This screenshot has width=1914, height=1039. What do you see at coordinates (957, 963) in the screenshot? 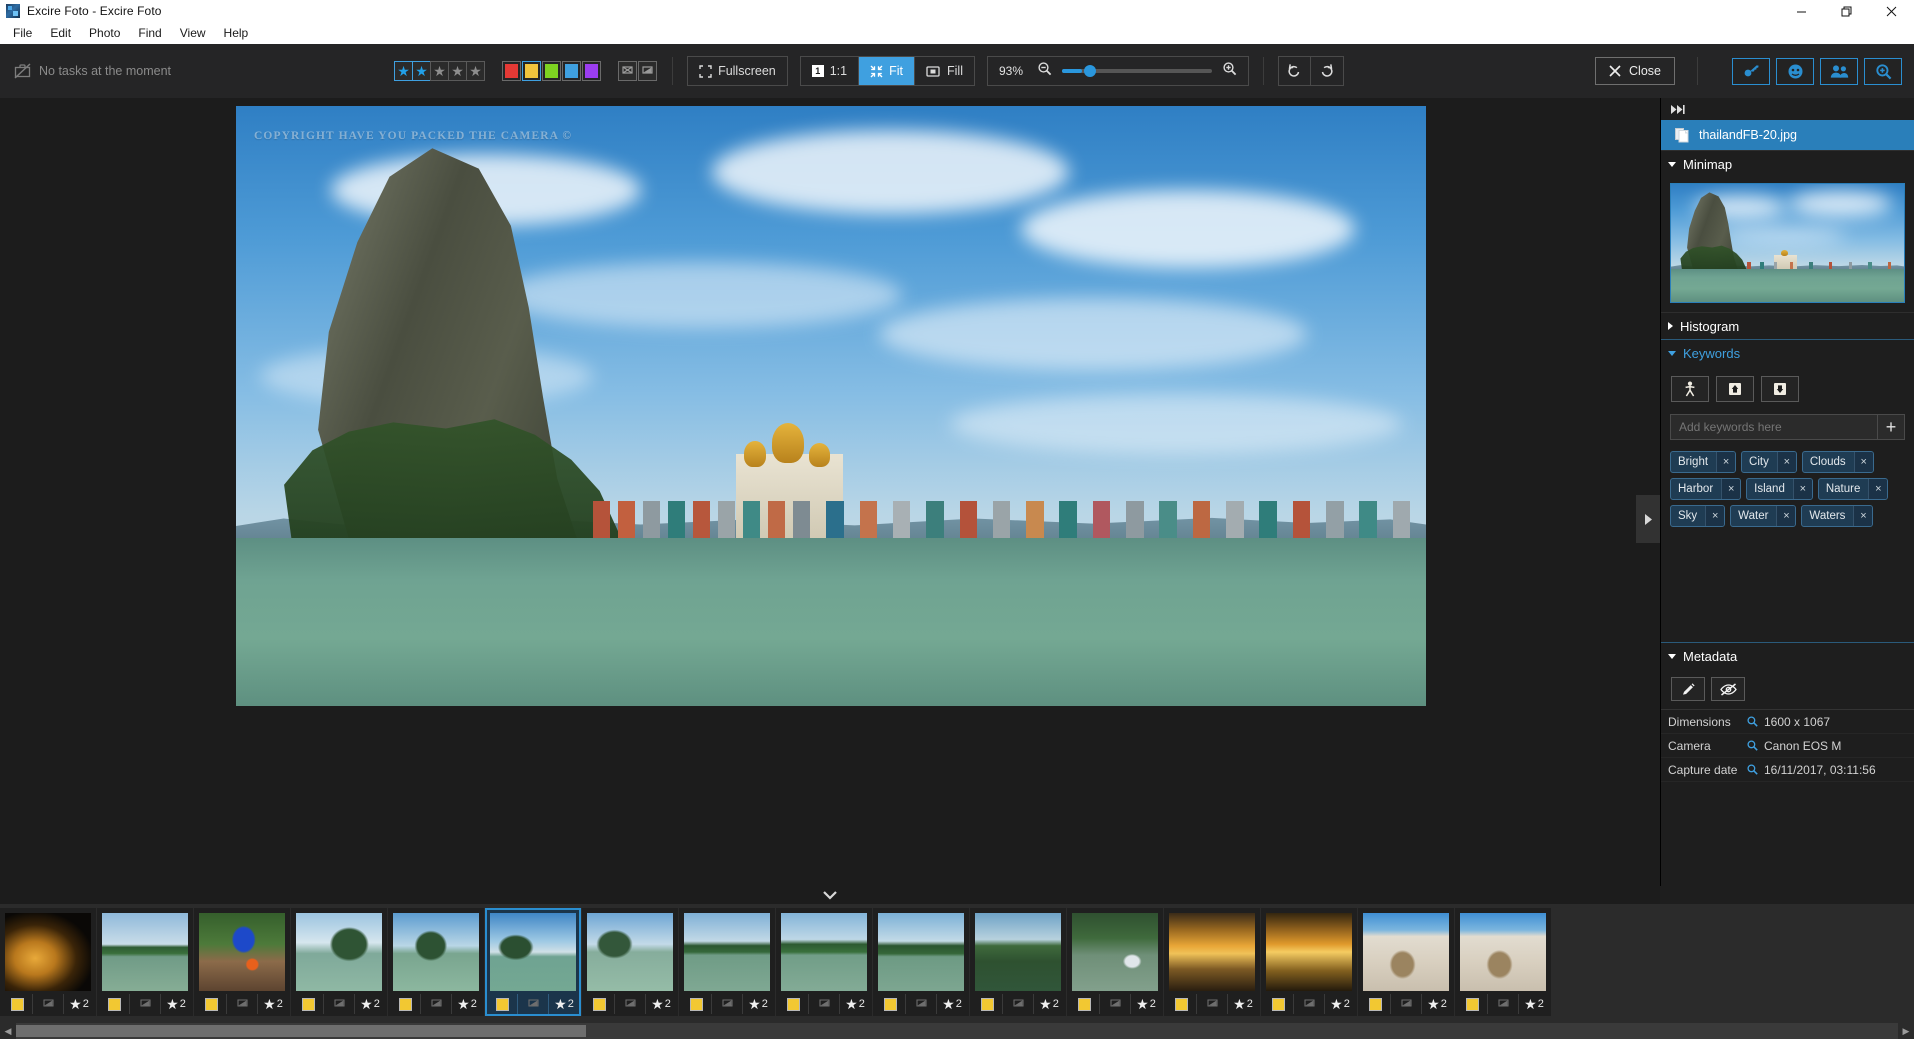
I see `filmstrip: ★ 2 ★ 2 ★ 2 ★ 2 ★ 2 ★ 2 ★ 2 ★ 2 ★ 2 ★ 2 ★ 2 ★ 2 ★ 2 ★ 2 ★ 2 ★ 2` at bounding box center [957, 963].